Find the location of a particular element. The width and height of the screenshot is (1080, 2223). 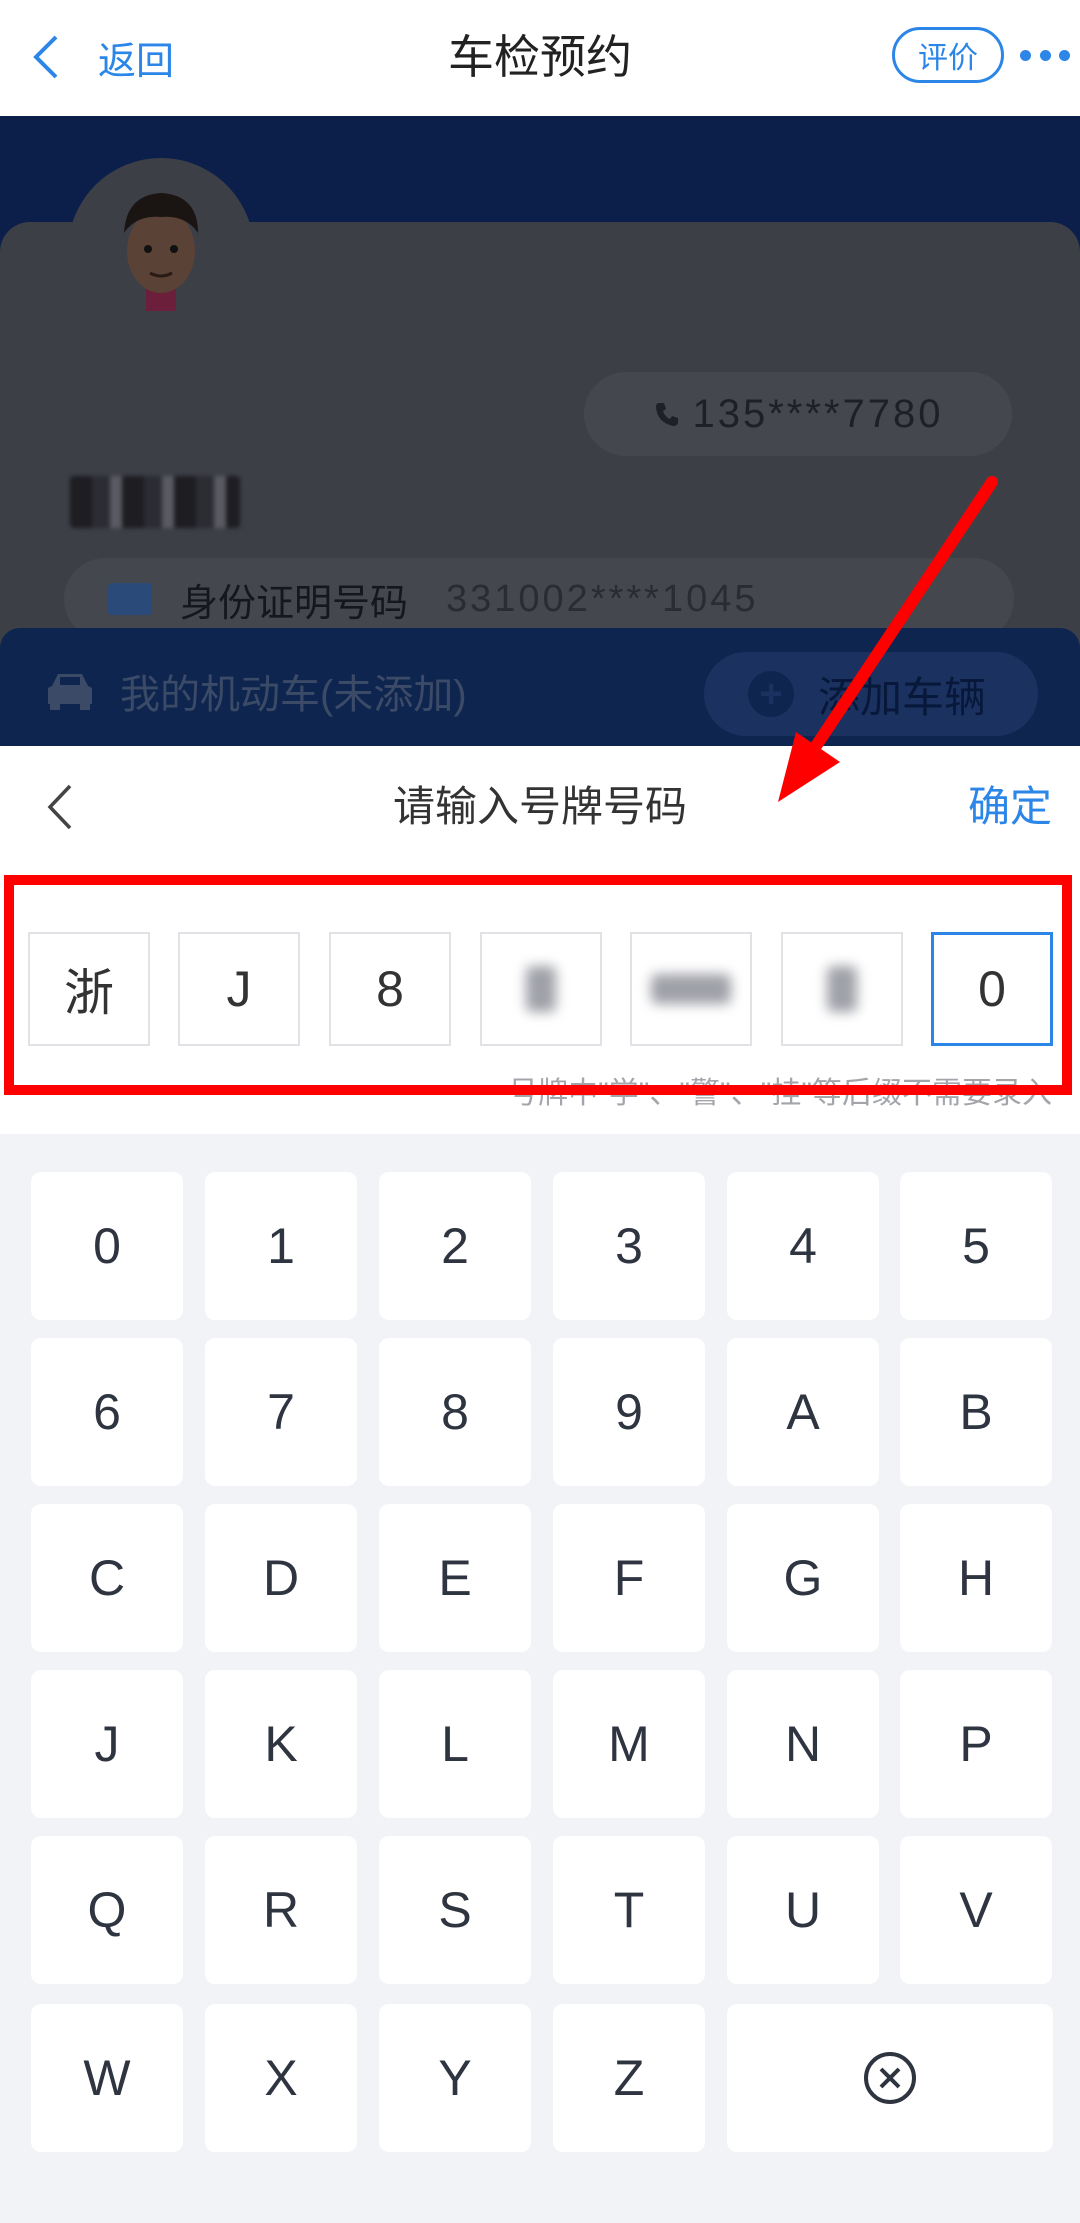

plate-char-box: 8 is located at coordinates (390, 989).